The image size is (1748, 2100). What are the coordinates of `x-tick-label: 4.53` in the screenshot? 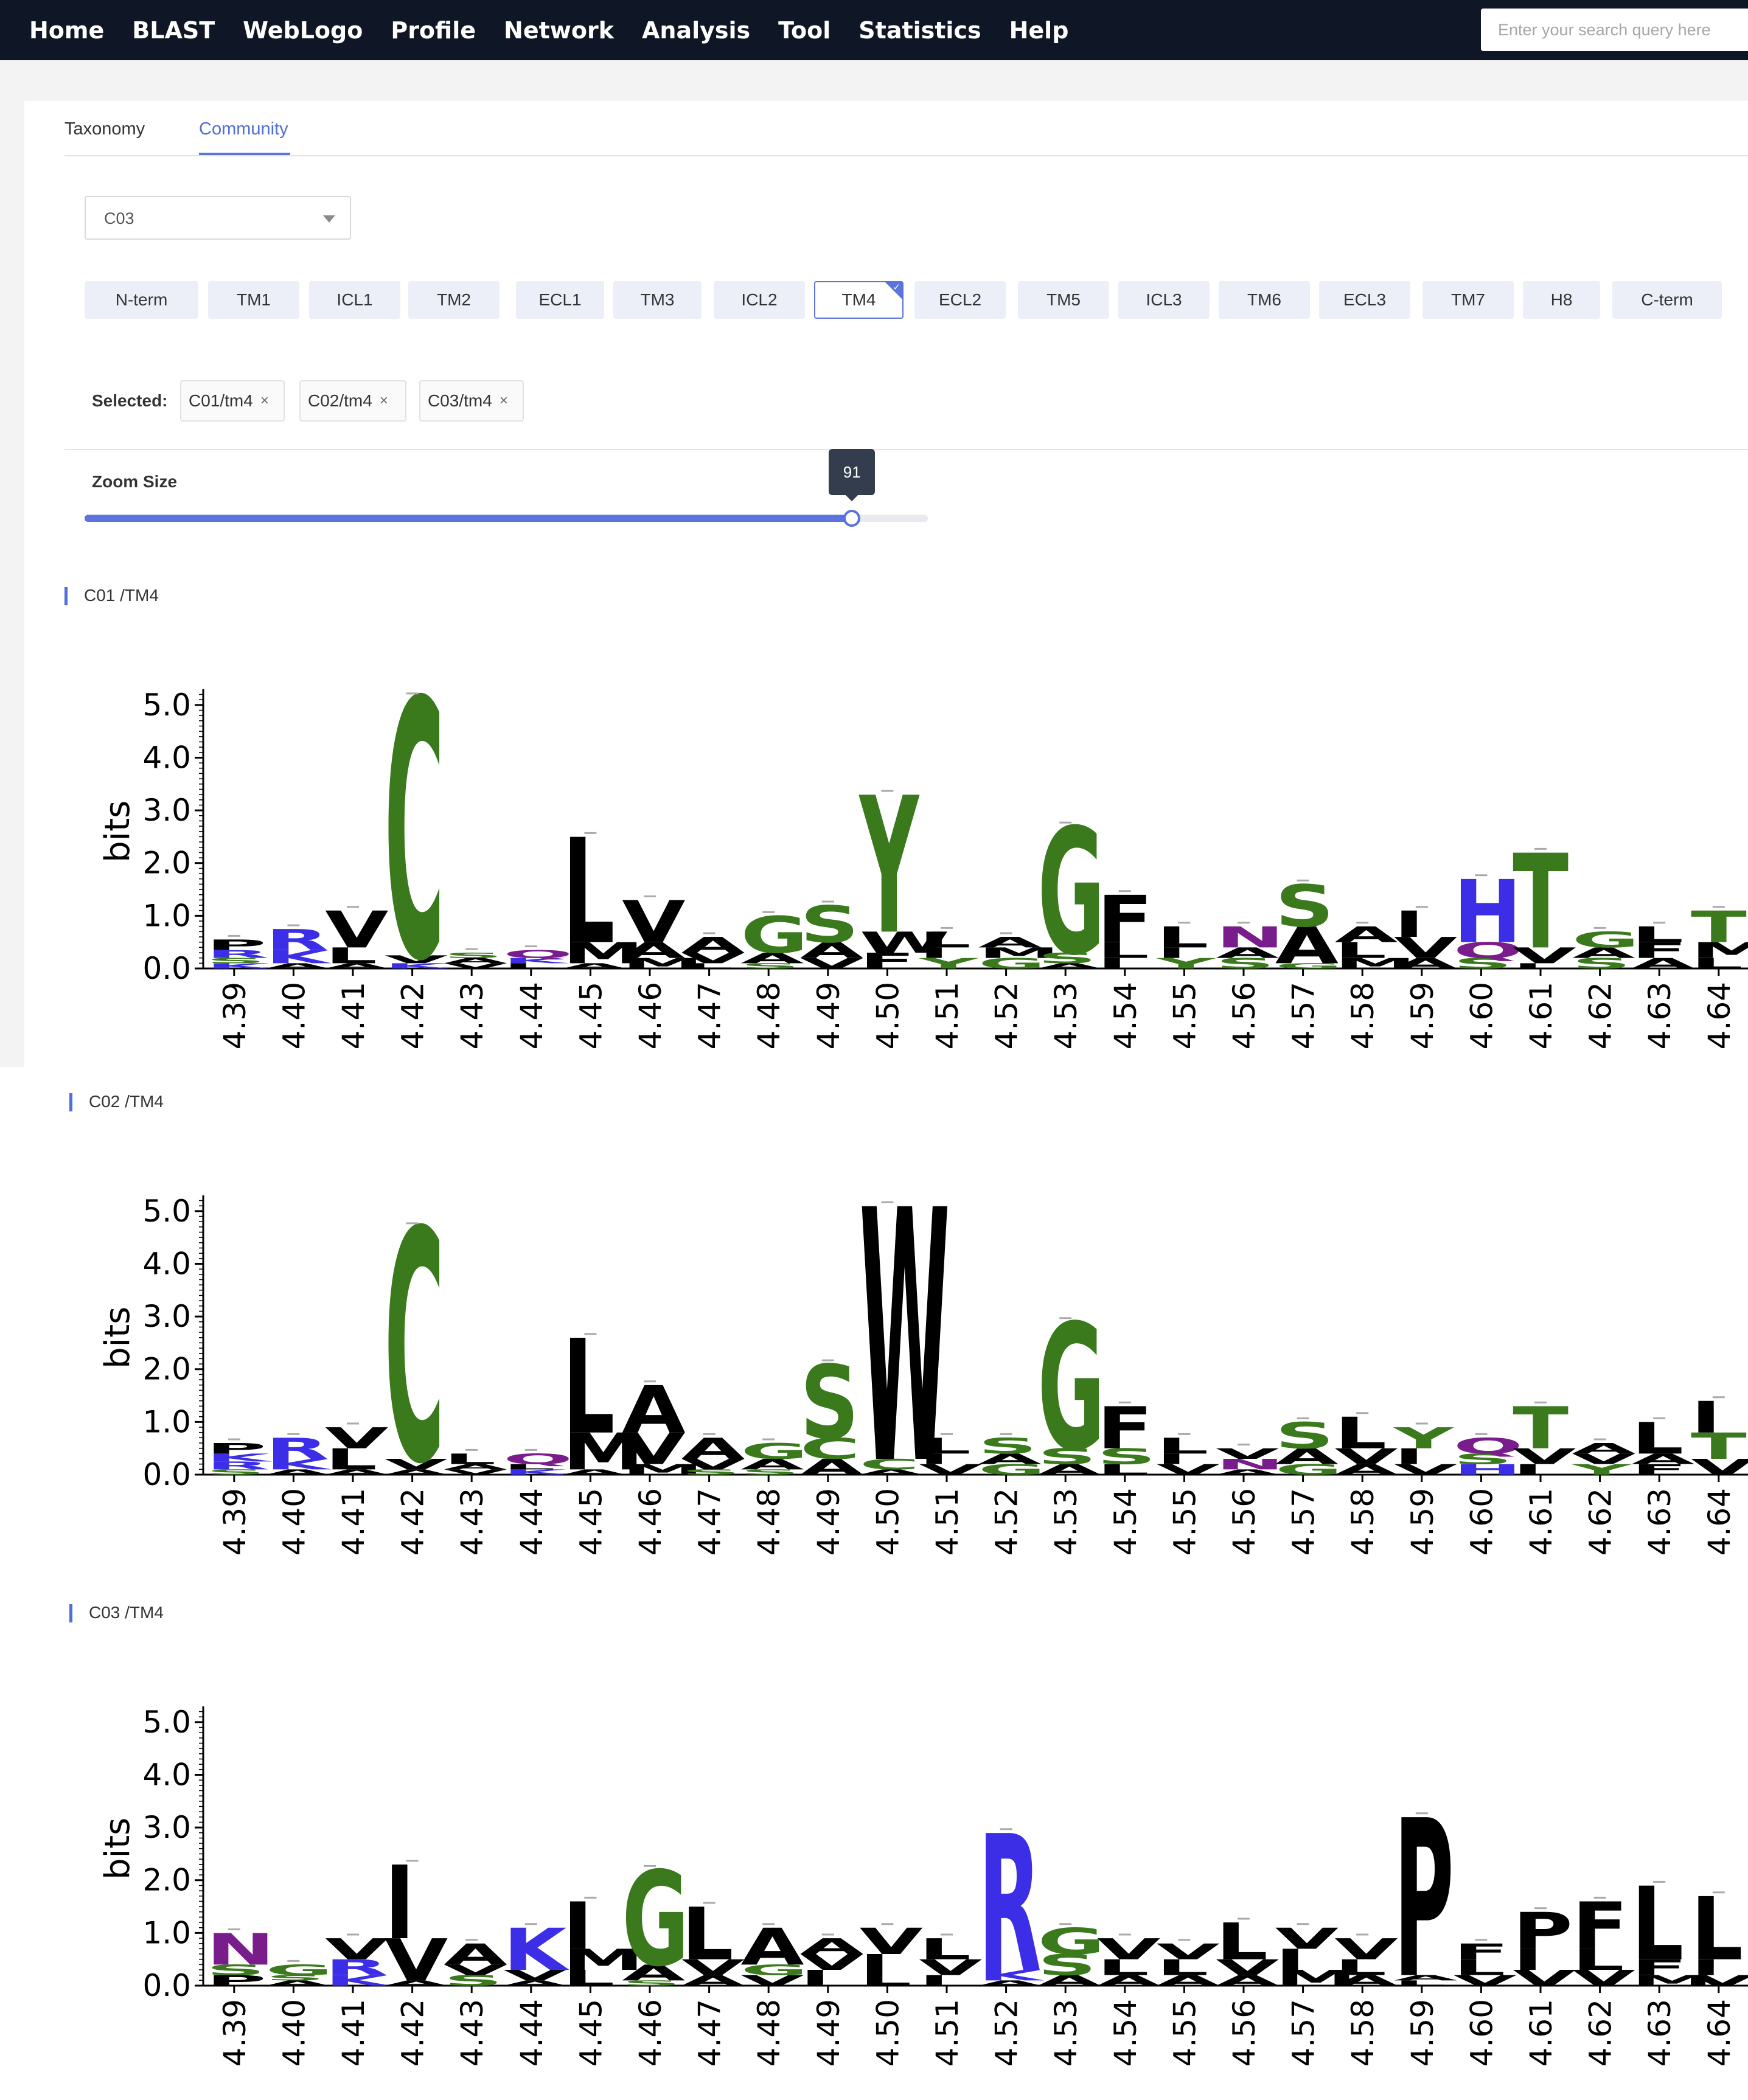 It's located at (1066, 1015).